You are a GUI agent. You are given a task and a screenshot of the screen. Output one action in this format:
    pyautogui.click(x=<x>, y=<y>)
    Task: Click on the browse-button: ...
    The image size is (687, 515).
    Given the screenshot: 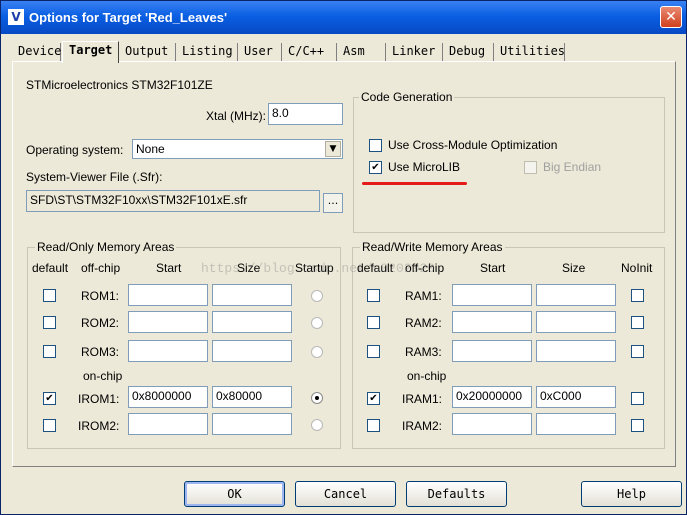 What is the action you would take?
    pyautogui.click(x=333, y=203)
    